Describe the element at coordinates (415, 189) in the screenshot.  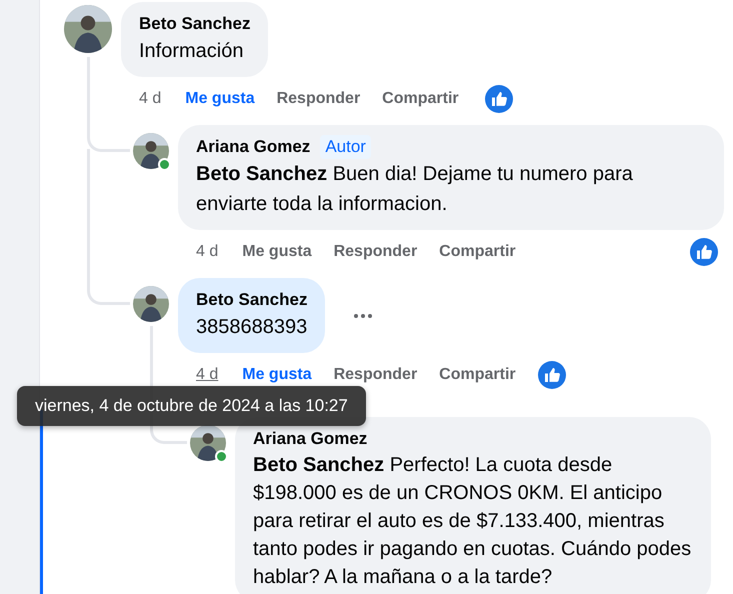
I see `comment-text: Beto Sanchez Buen dia! Dejame tu numero para enviarte toda la informacion.` at that location.